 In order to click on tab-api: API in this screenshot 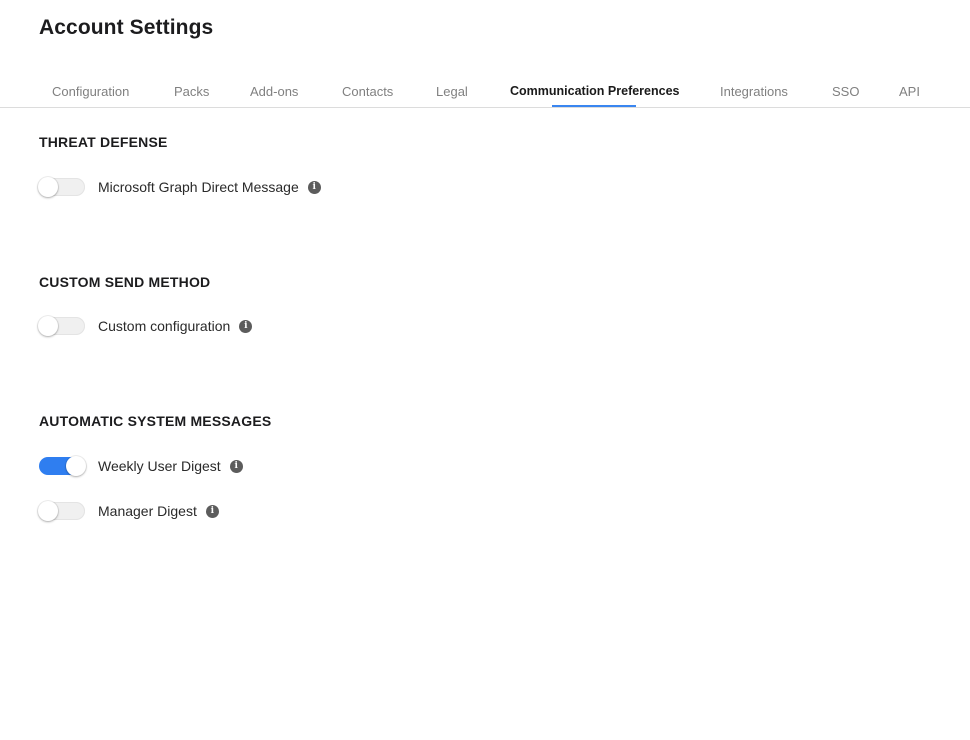, I will do `click(909, 91)`.